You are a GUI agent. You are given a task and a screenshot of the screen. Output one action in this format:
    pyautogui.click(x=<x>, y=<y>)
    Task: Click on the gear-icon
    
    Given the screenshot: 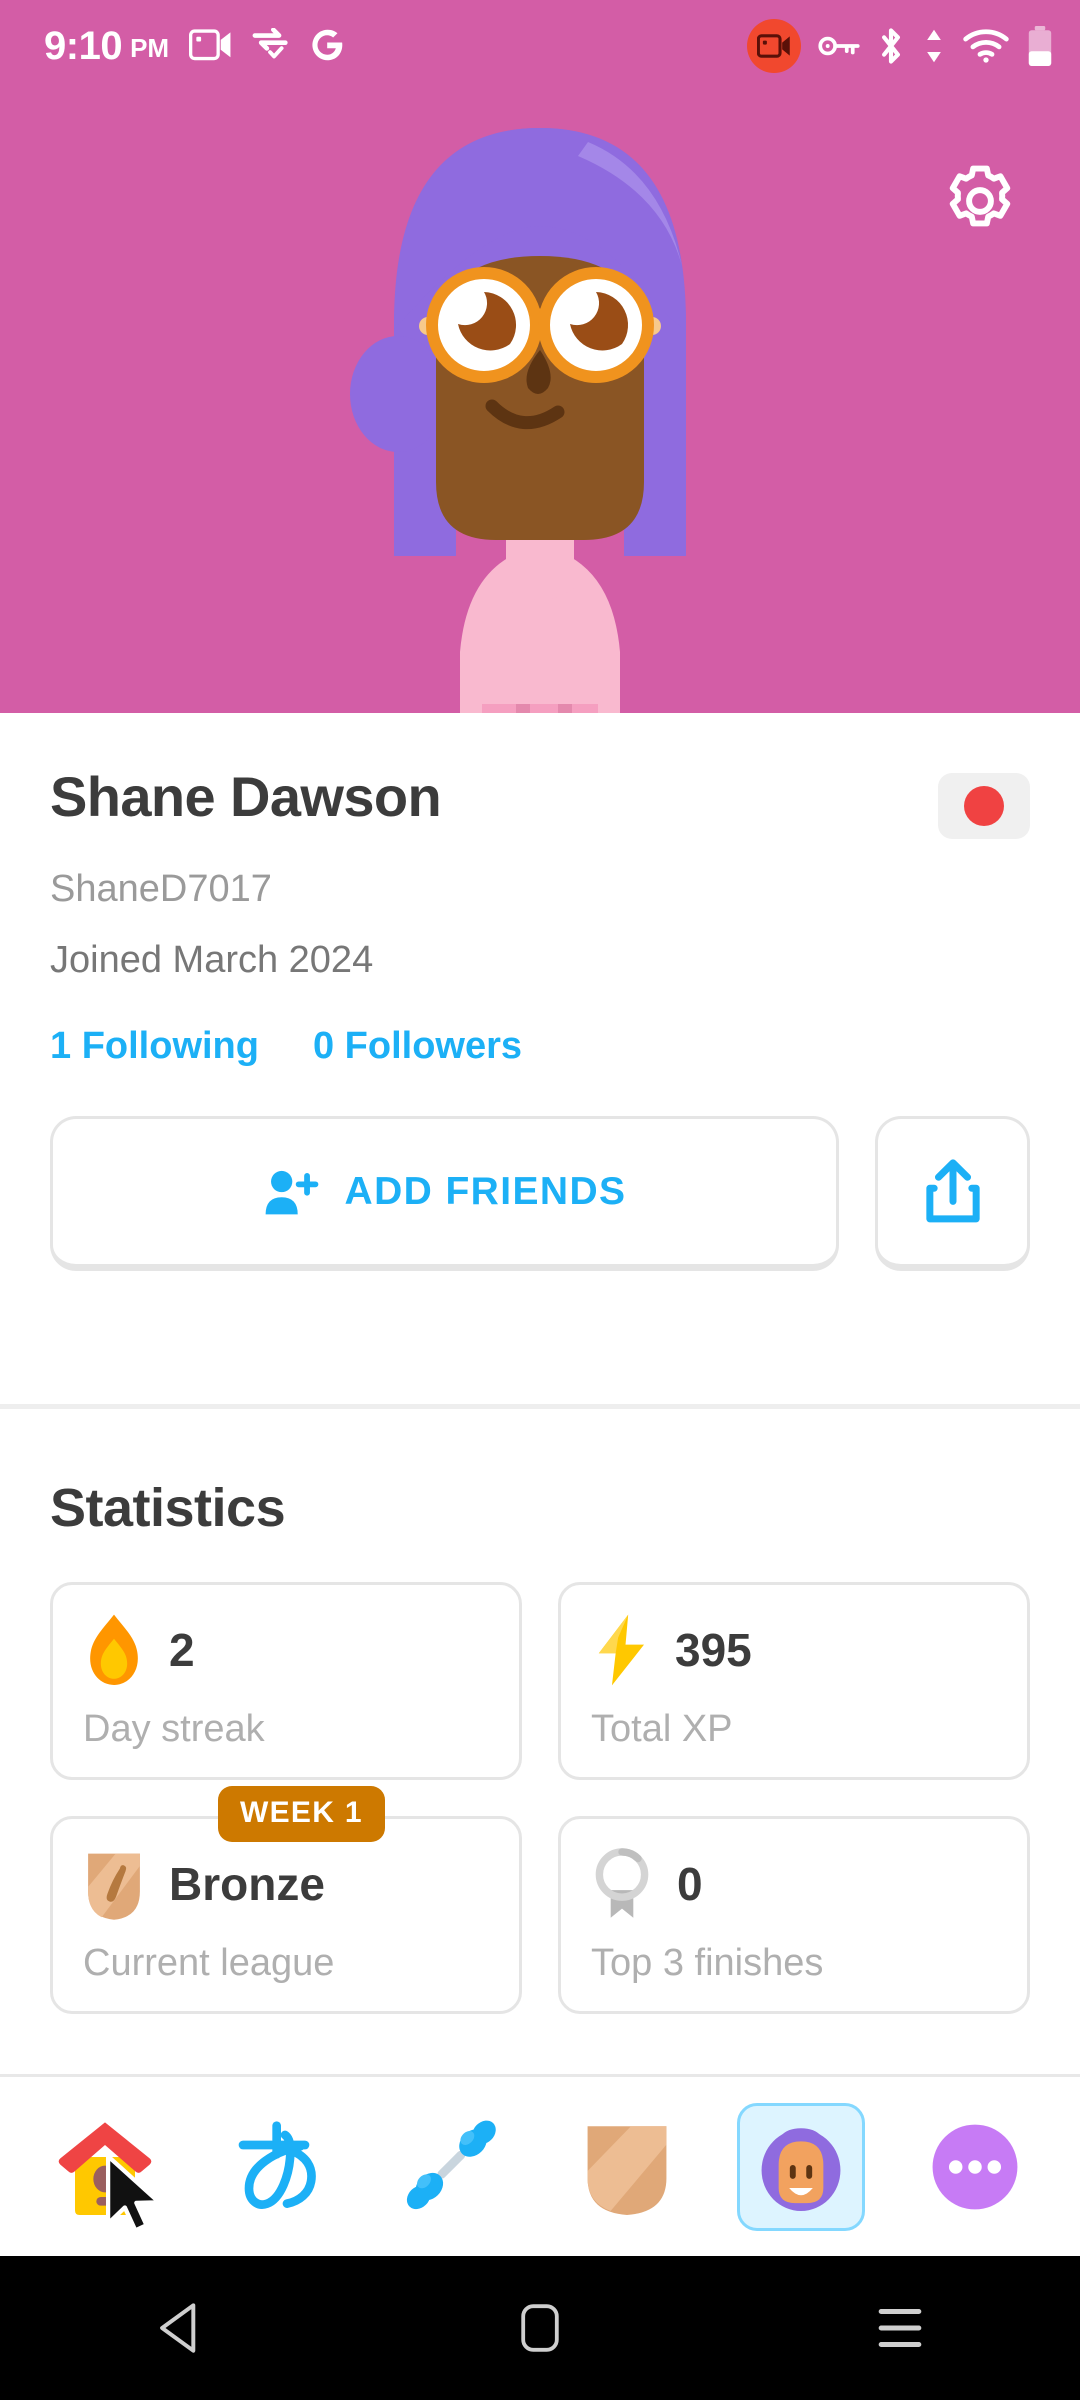 What is the action you would take?
    pyautogui.click(x=980, y=196)
    